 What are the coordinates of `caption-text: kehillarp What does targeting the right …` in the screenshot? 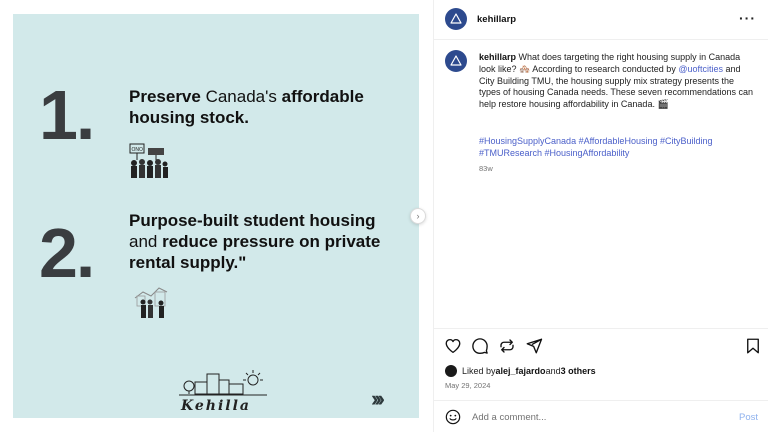 It's located at (617, 81).